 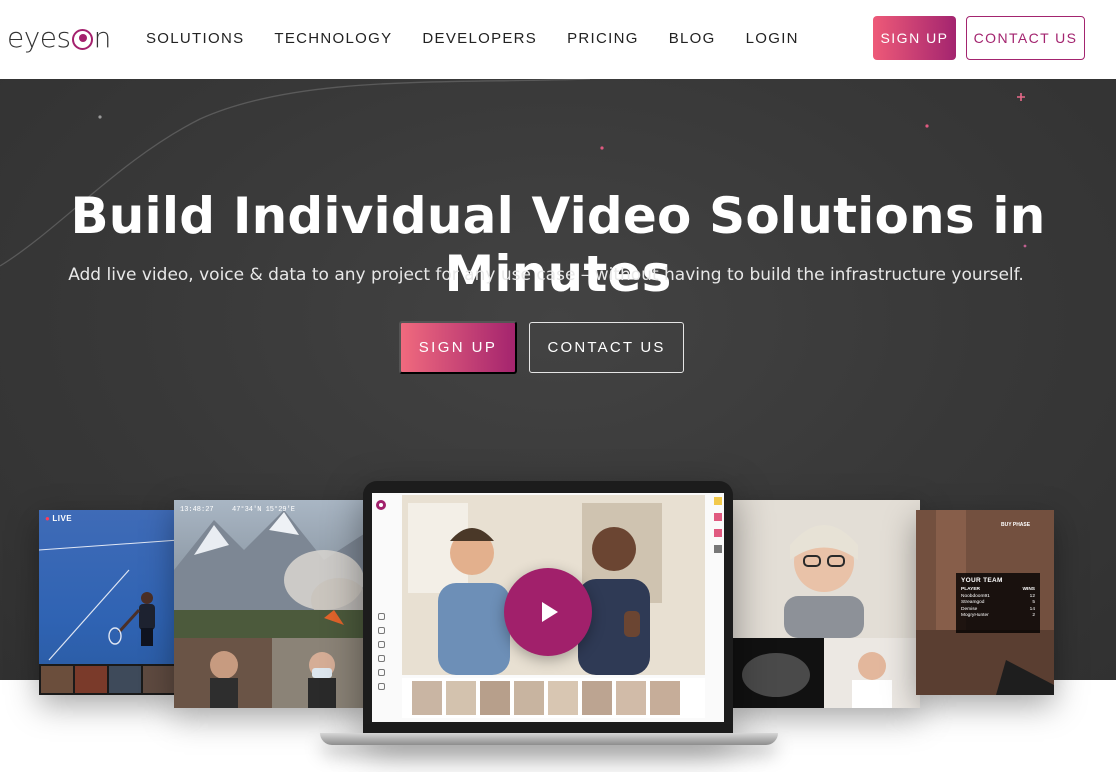 What do you see at coordinates (1025, 38) in the screenshot?
I see `header-contact-button: CONTACT US` at bounding box center [1025, 38].